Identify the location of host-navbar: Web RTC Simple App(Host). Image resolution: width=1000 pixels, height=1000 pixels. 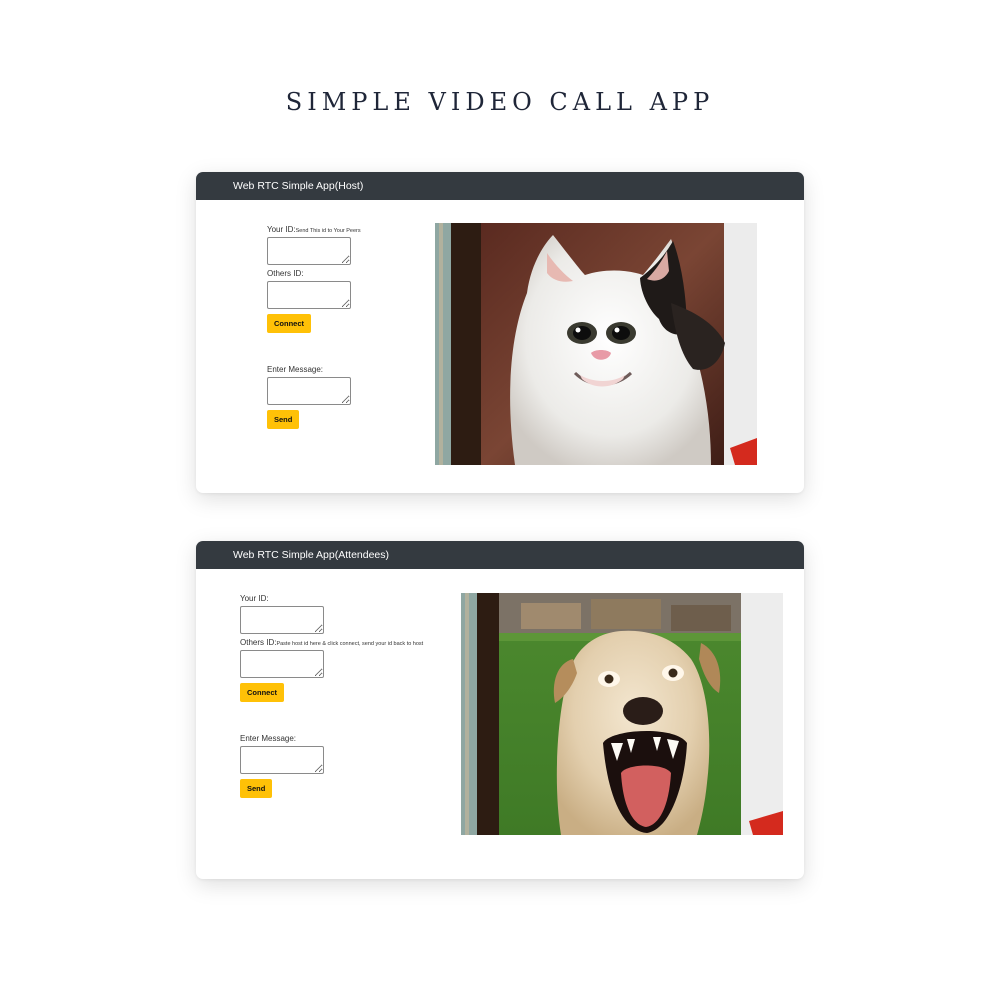
(500, 186).